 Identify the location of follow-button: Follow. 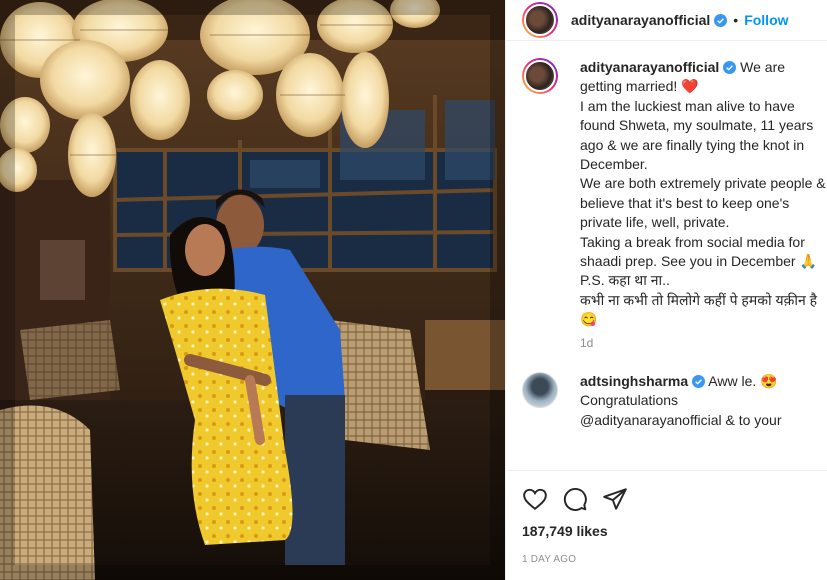
(766, 20).